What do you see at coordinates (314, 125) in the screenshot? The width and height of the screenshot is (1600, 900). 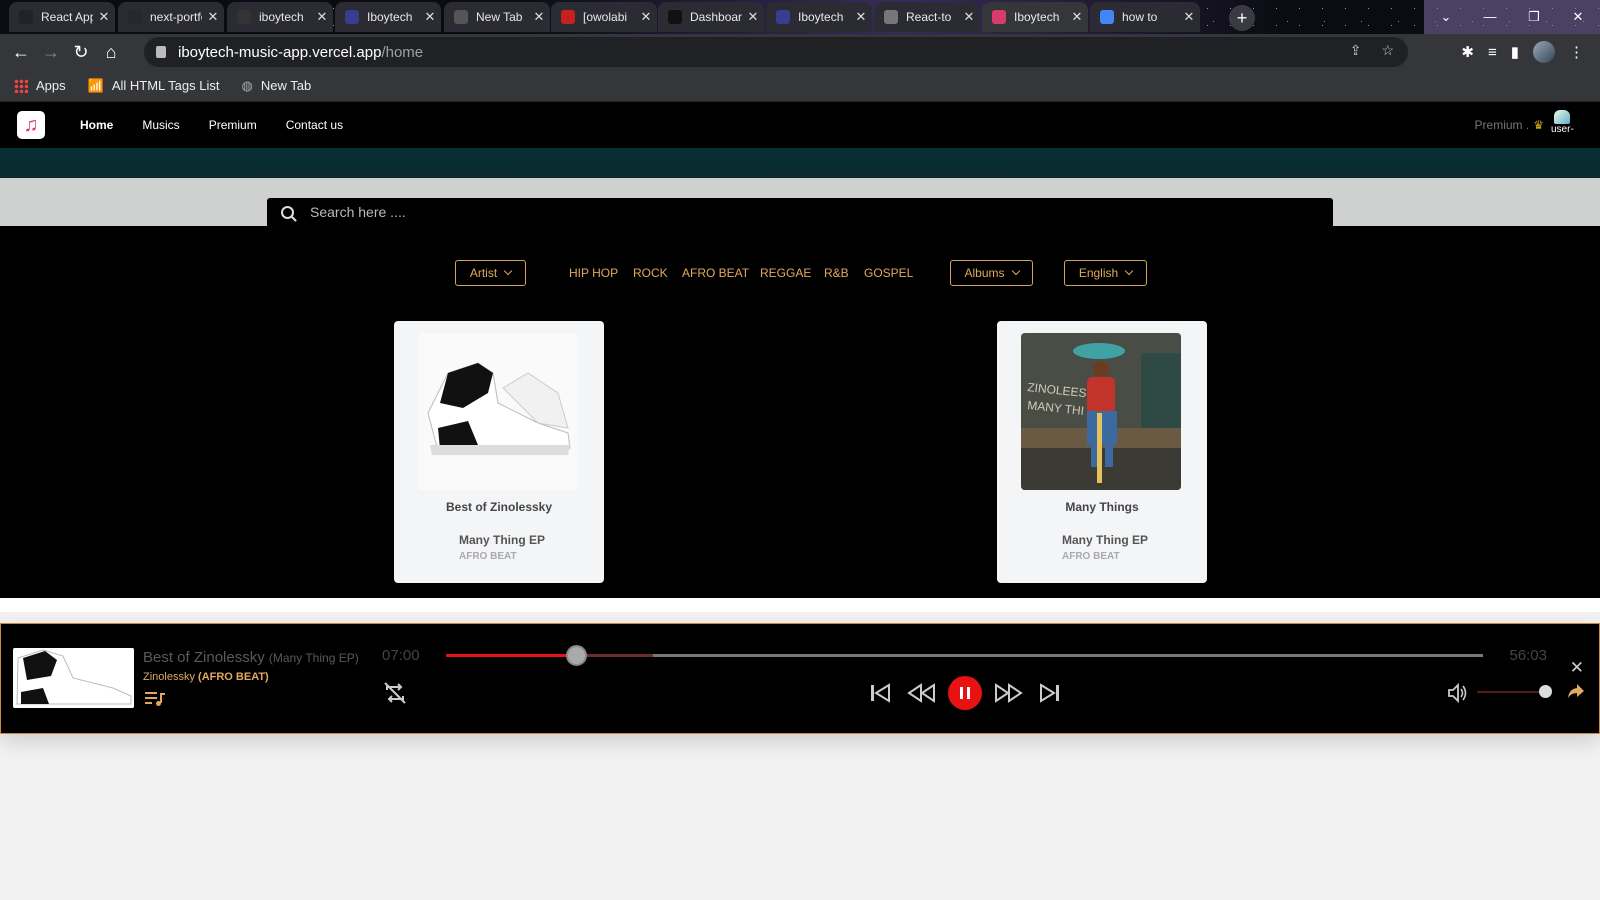 I see `nav-contact: Contact us` at bounding box center [314, 125].